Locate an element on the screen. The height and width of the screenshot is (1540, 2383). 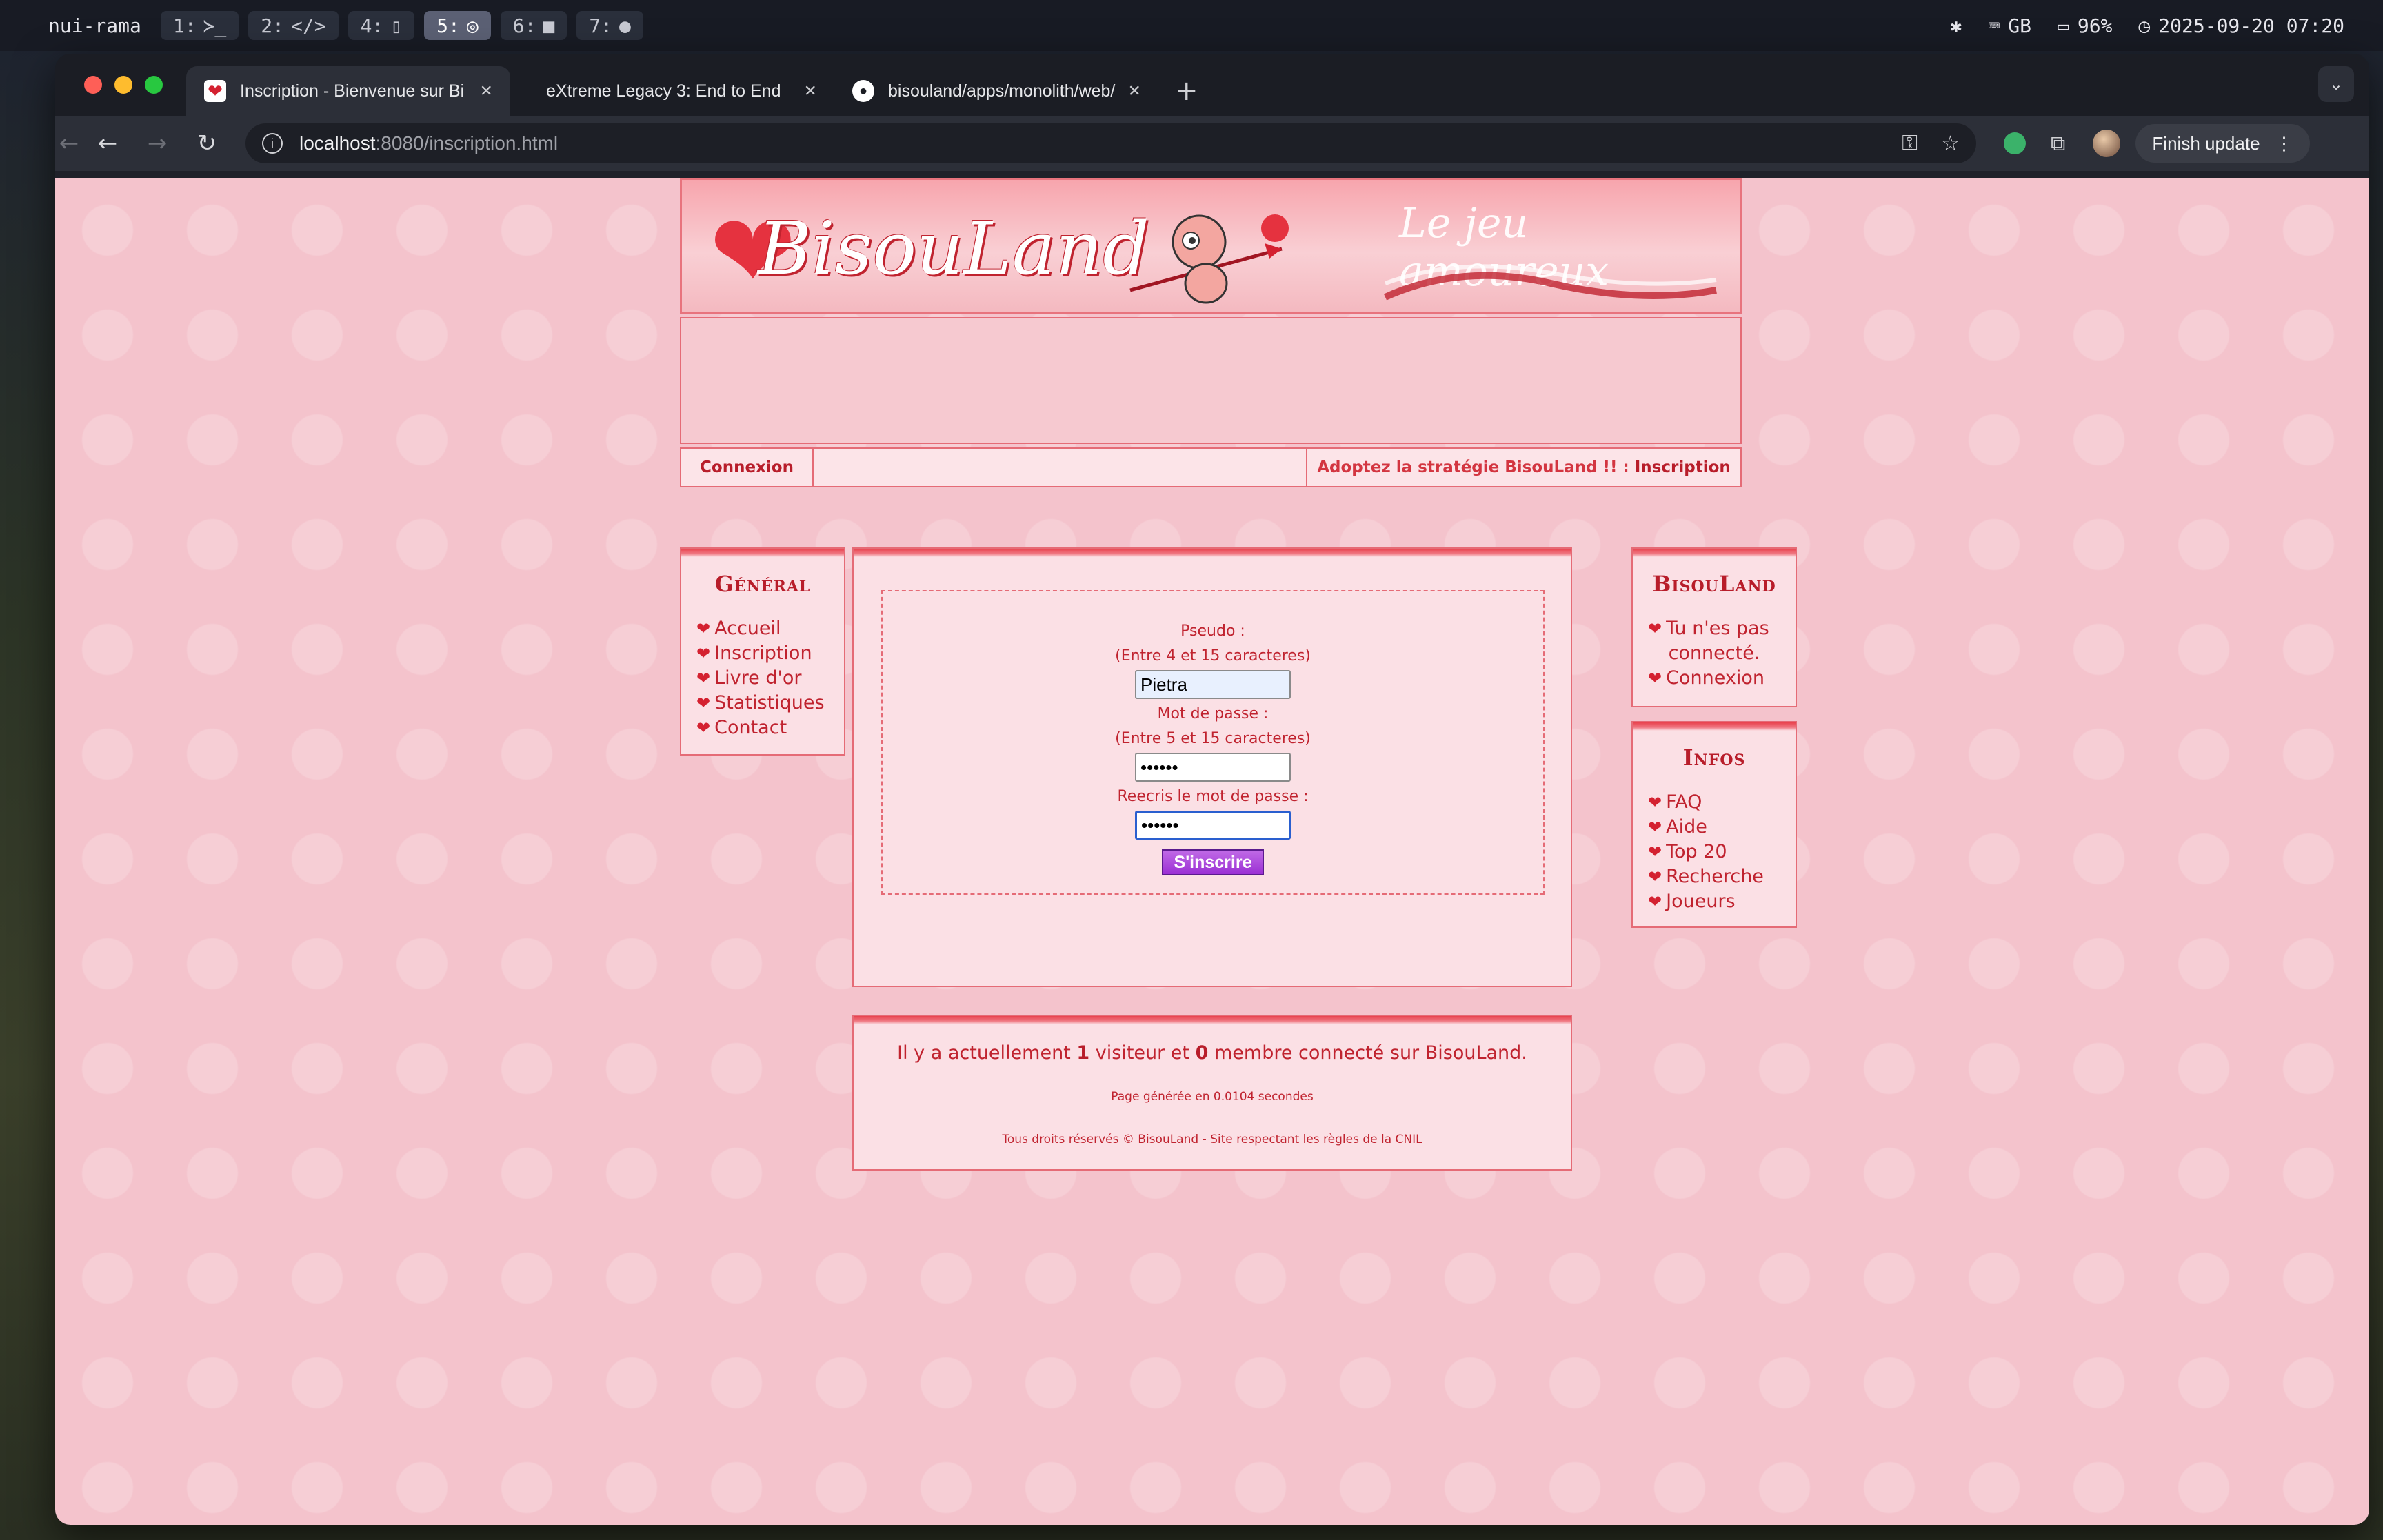
menu-general-title: Général is located at coordinates (762, 584).